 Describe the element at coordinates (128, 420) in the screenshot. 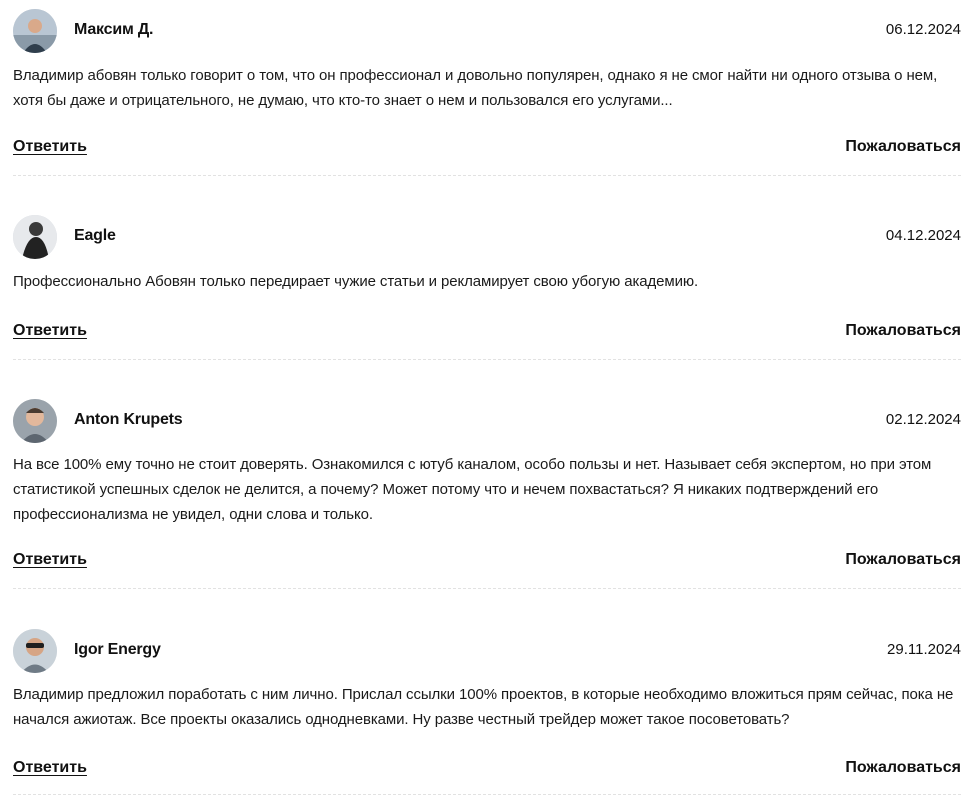

I see `comment-author: Anton Krupets` at that location.